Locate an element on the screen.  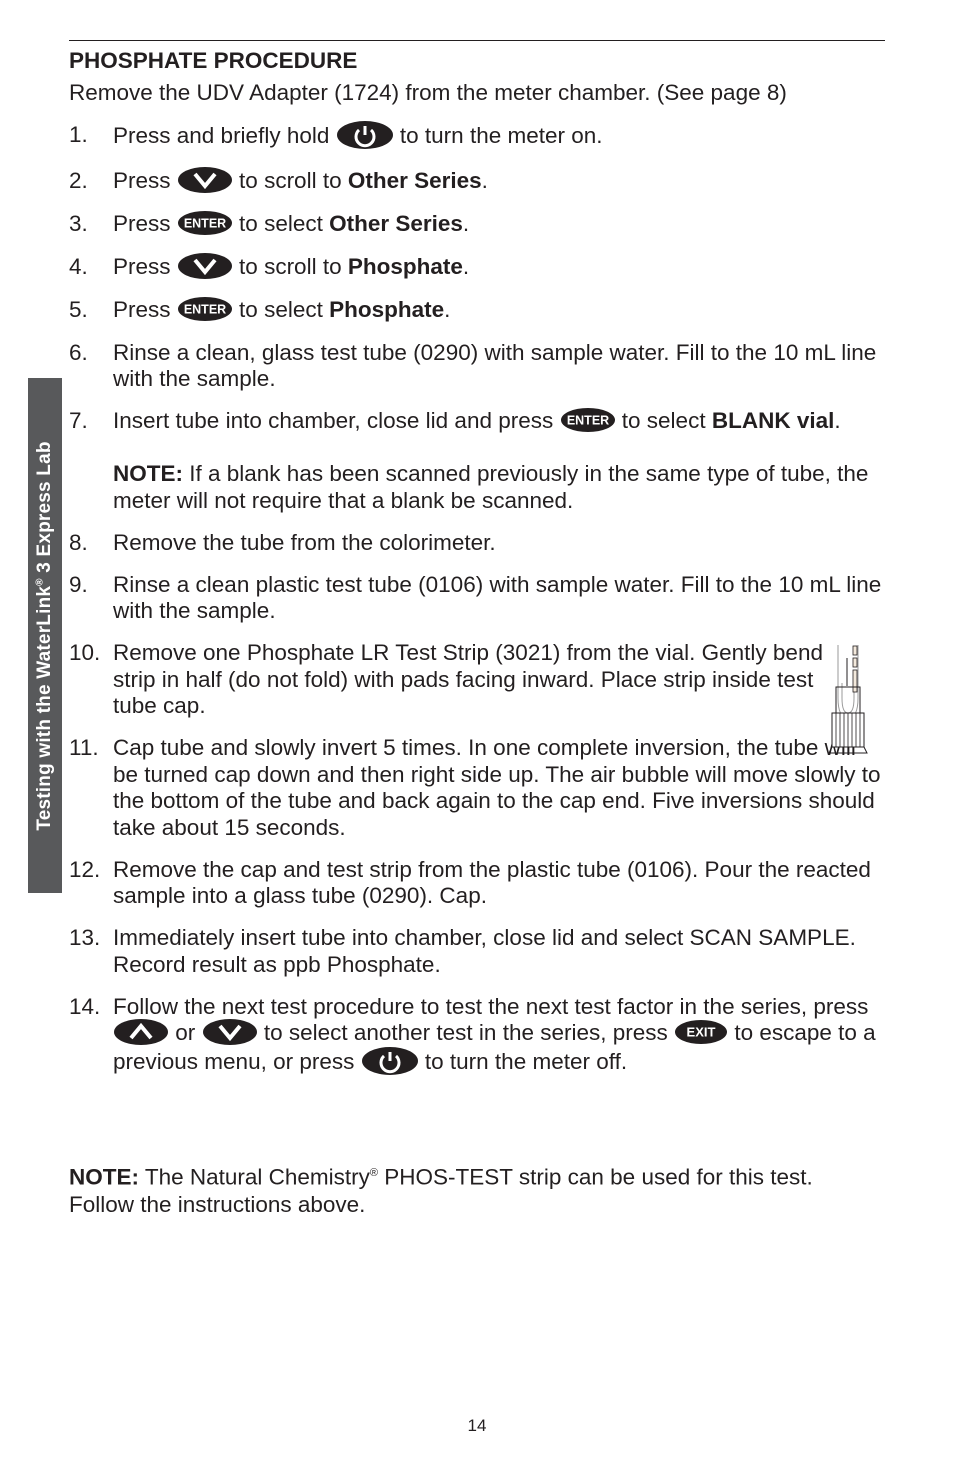
test-tube-cap-strip-illustration is located at coordinates (848, 701).